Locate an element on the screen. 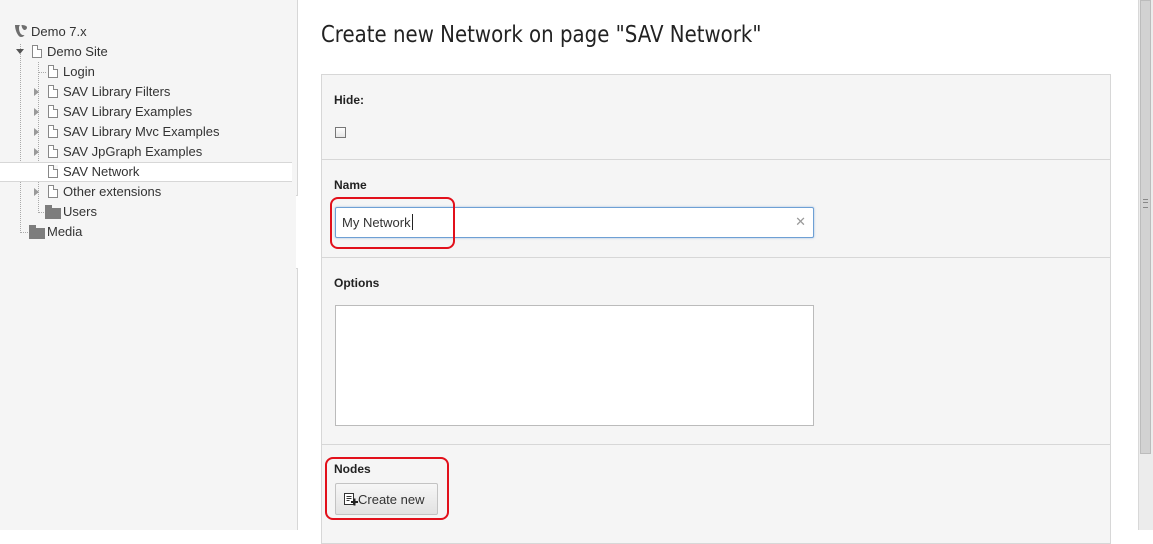 This screenshot has width=1153, height=544. collapse-arrow-icon is located at coordinates (20, 51).